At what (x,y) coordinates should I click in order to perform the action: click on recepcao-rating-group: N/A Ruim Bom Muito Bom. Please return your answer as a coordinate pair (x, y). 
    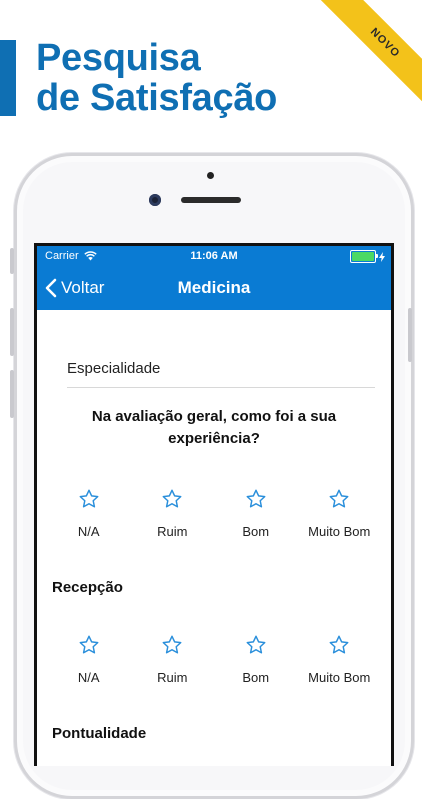
    Looking at the image, I should click on (214, 659).